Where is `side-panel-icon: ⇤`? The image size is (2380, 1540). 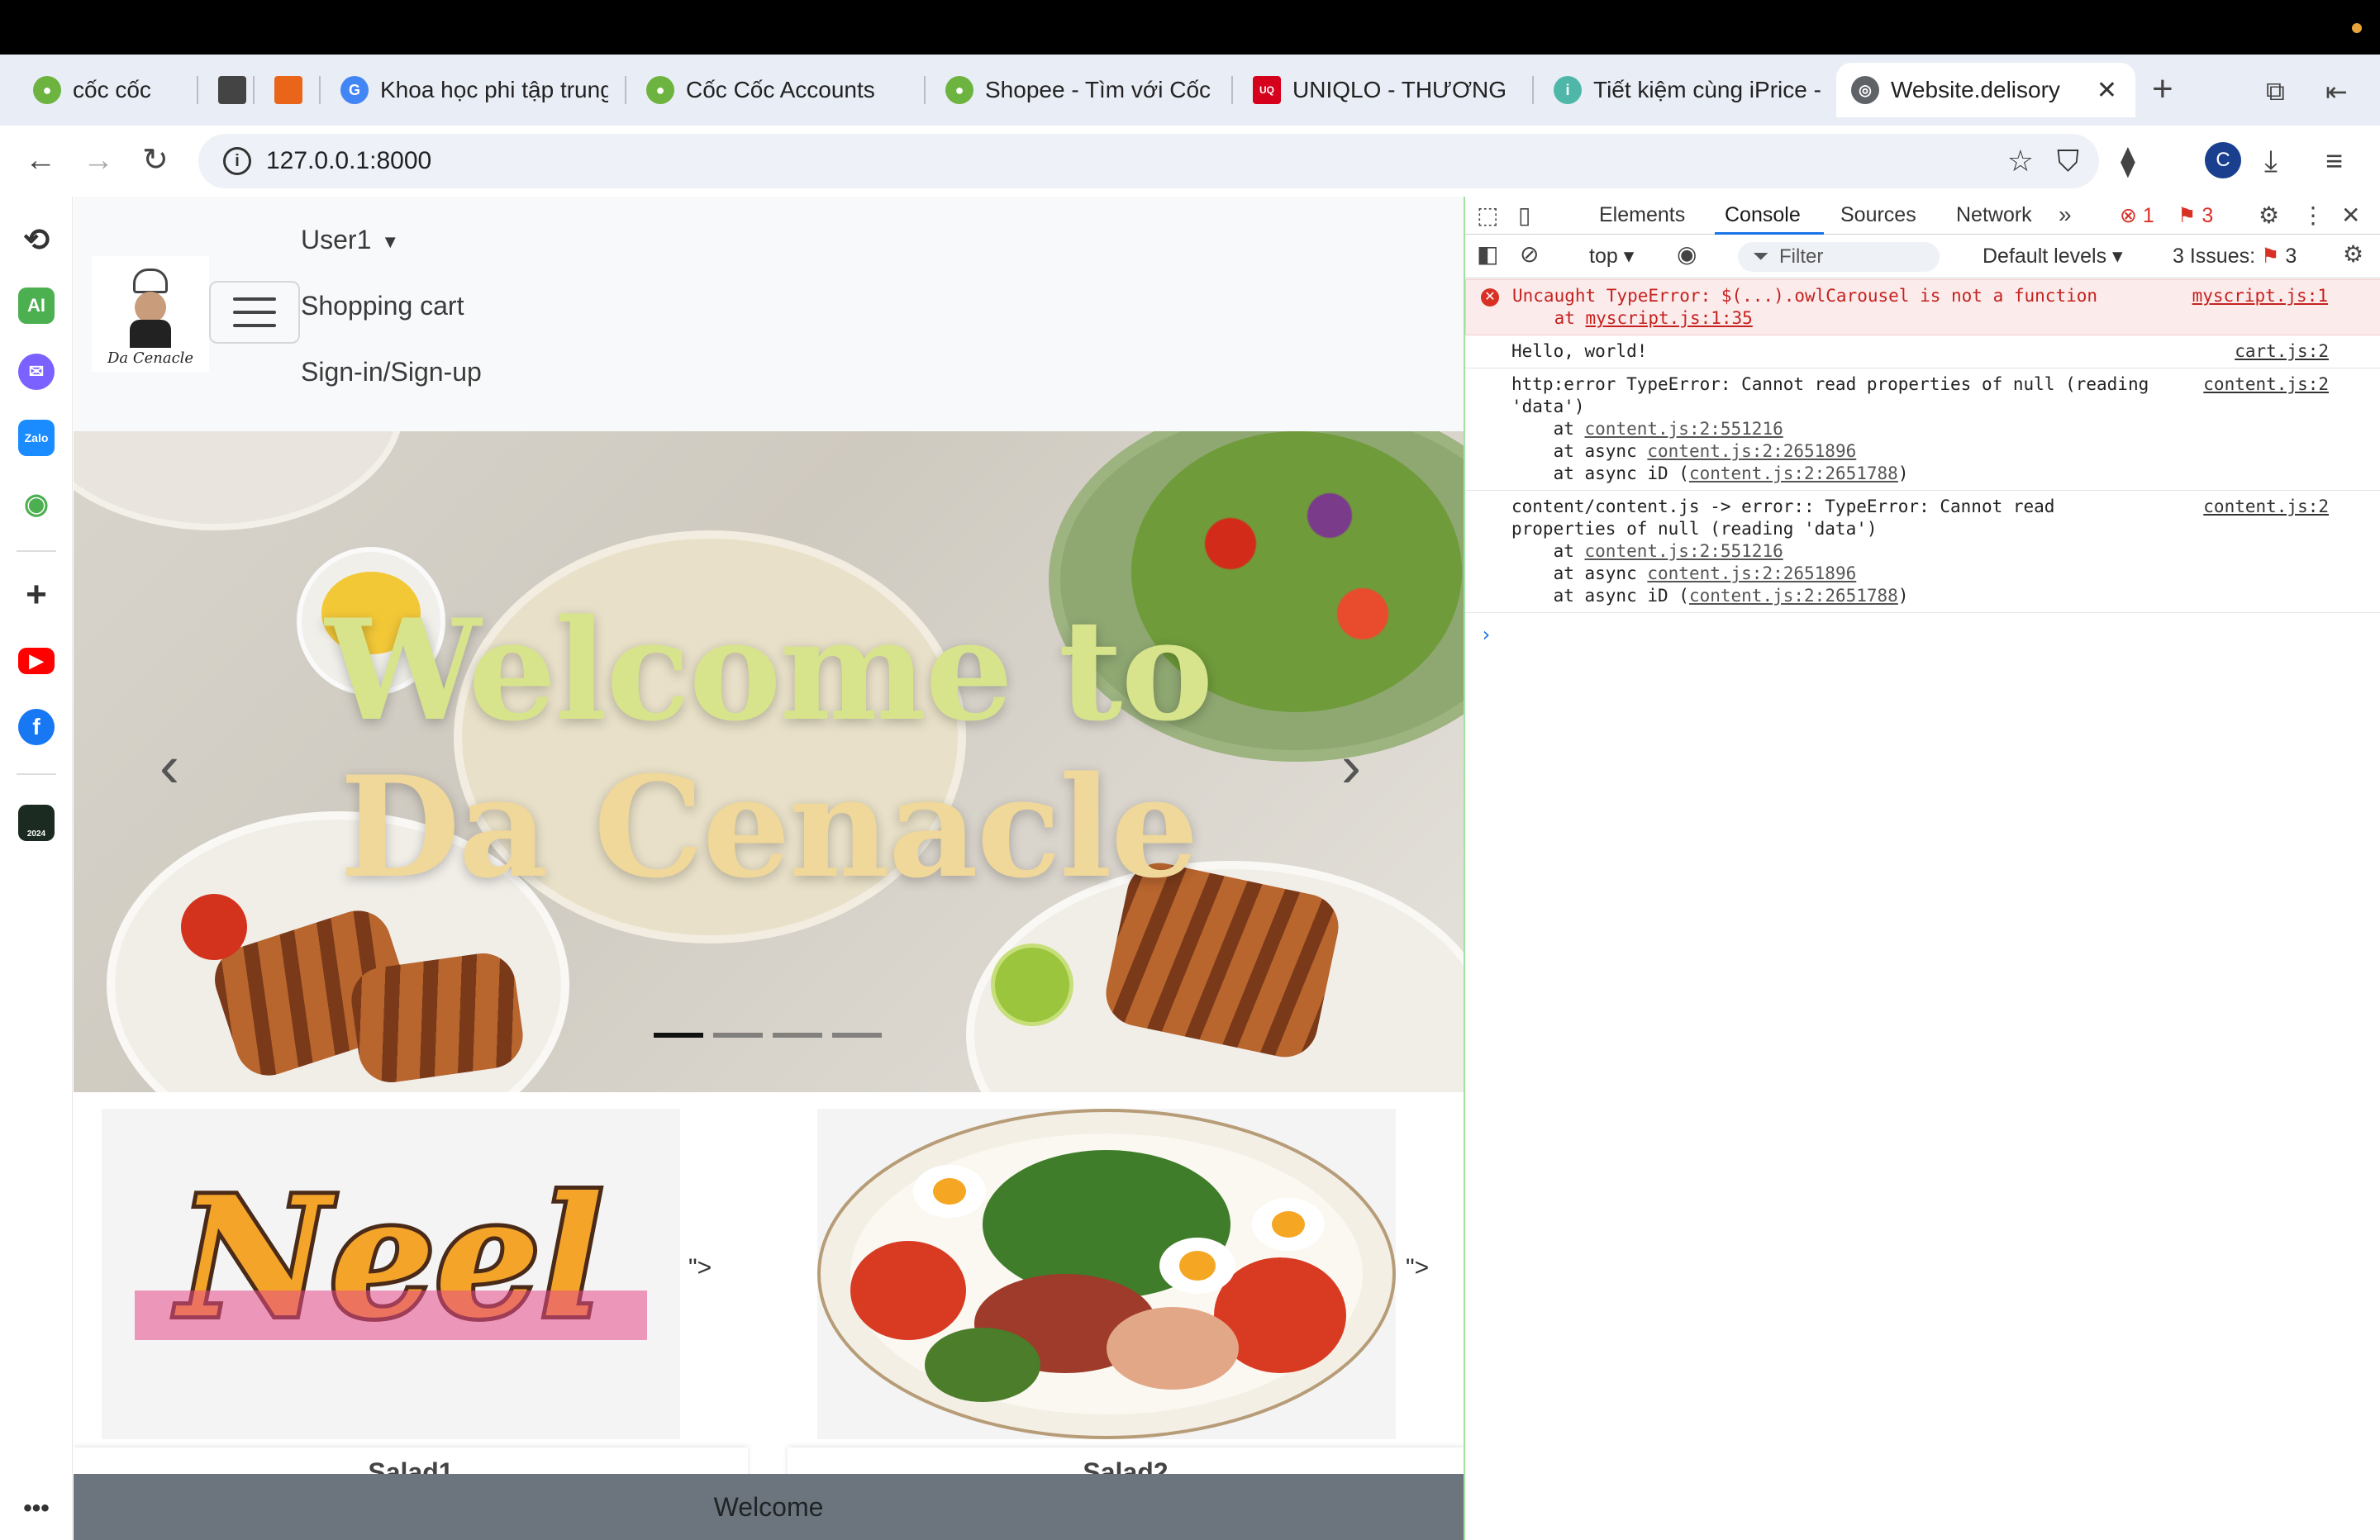
side-panel-icon: ⇤ is located at coordinates (2336, 91).